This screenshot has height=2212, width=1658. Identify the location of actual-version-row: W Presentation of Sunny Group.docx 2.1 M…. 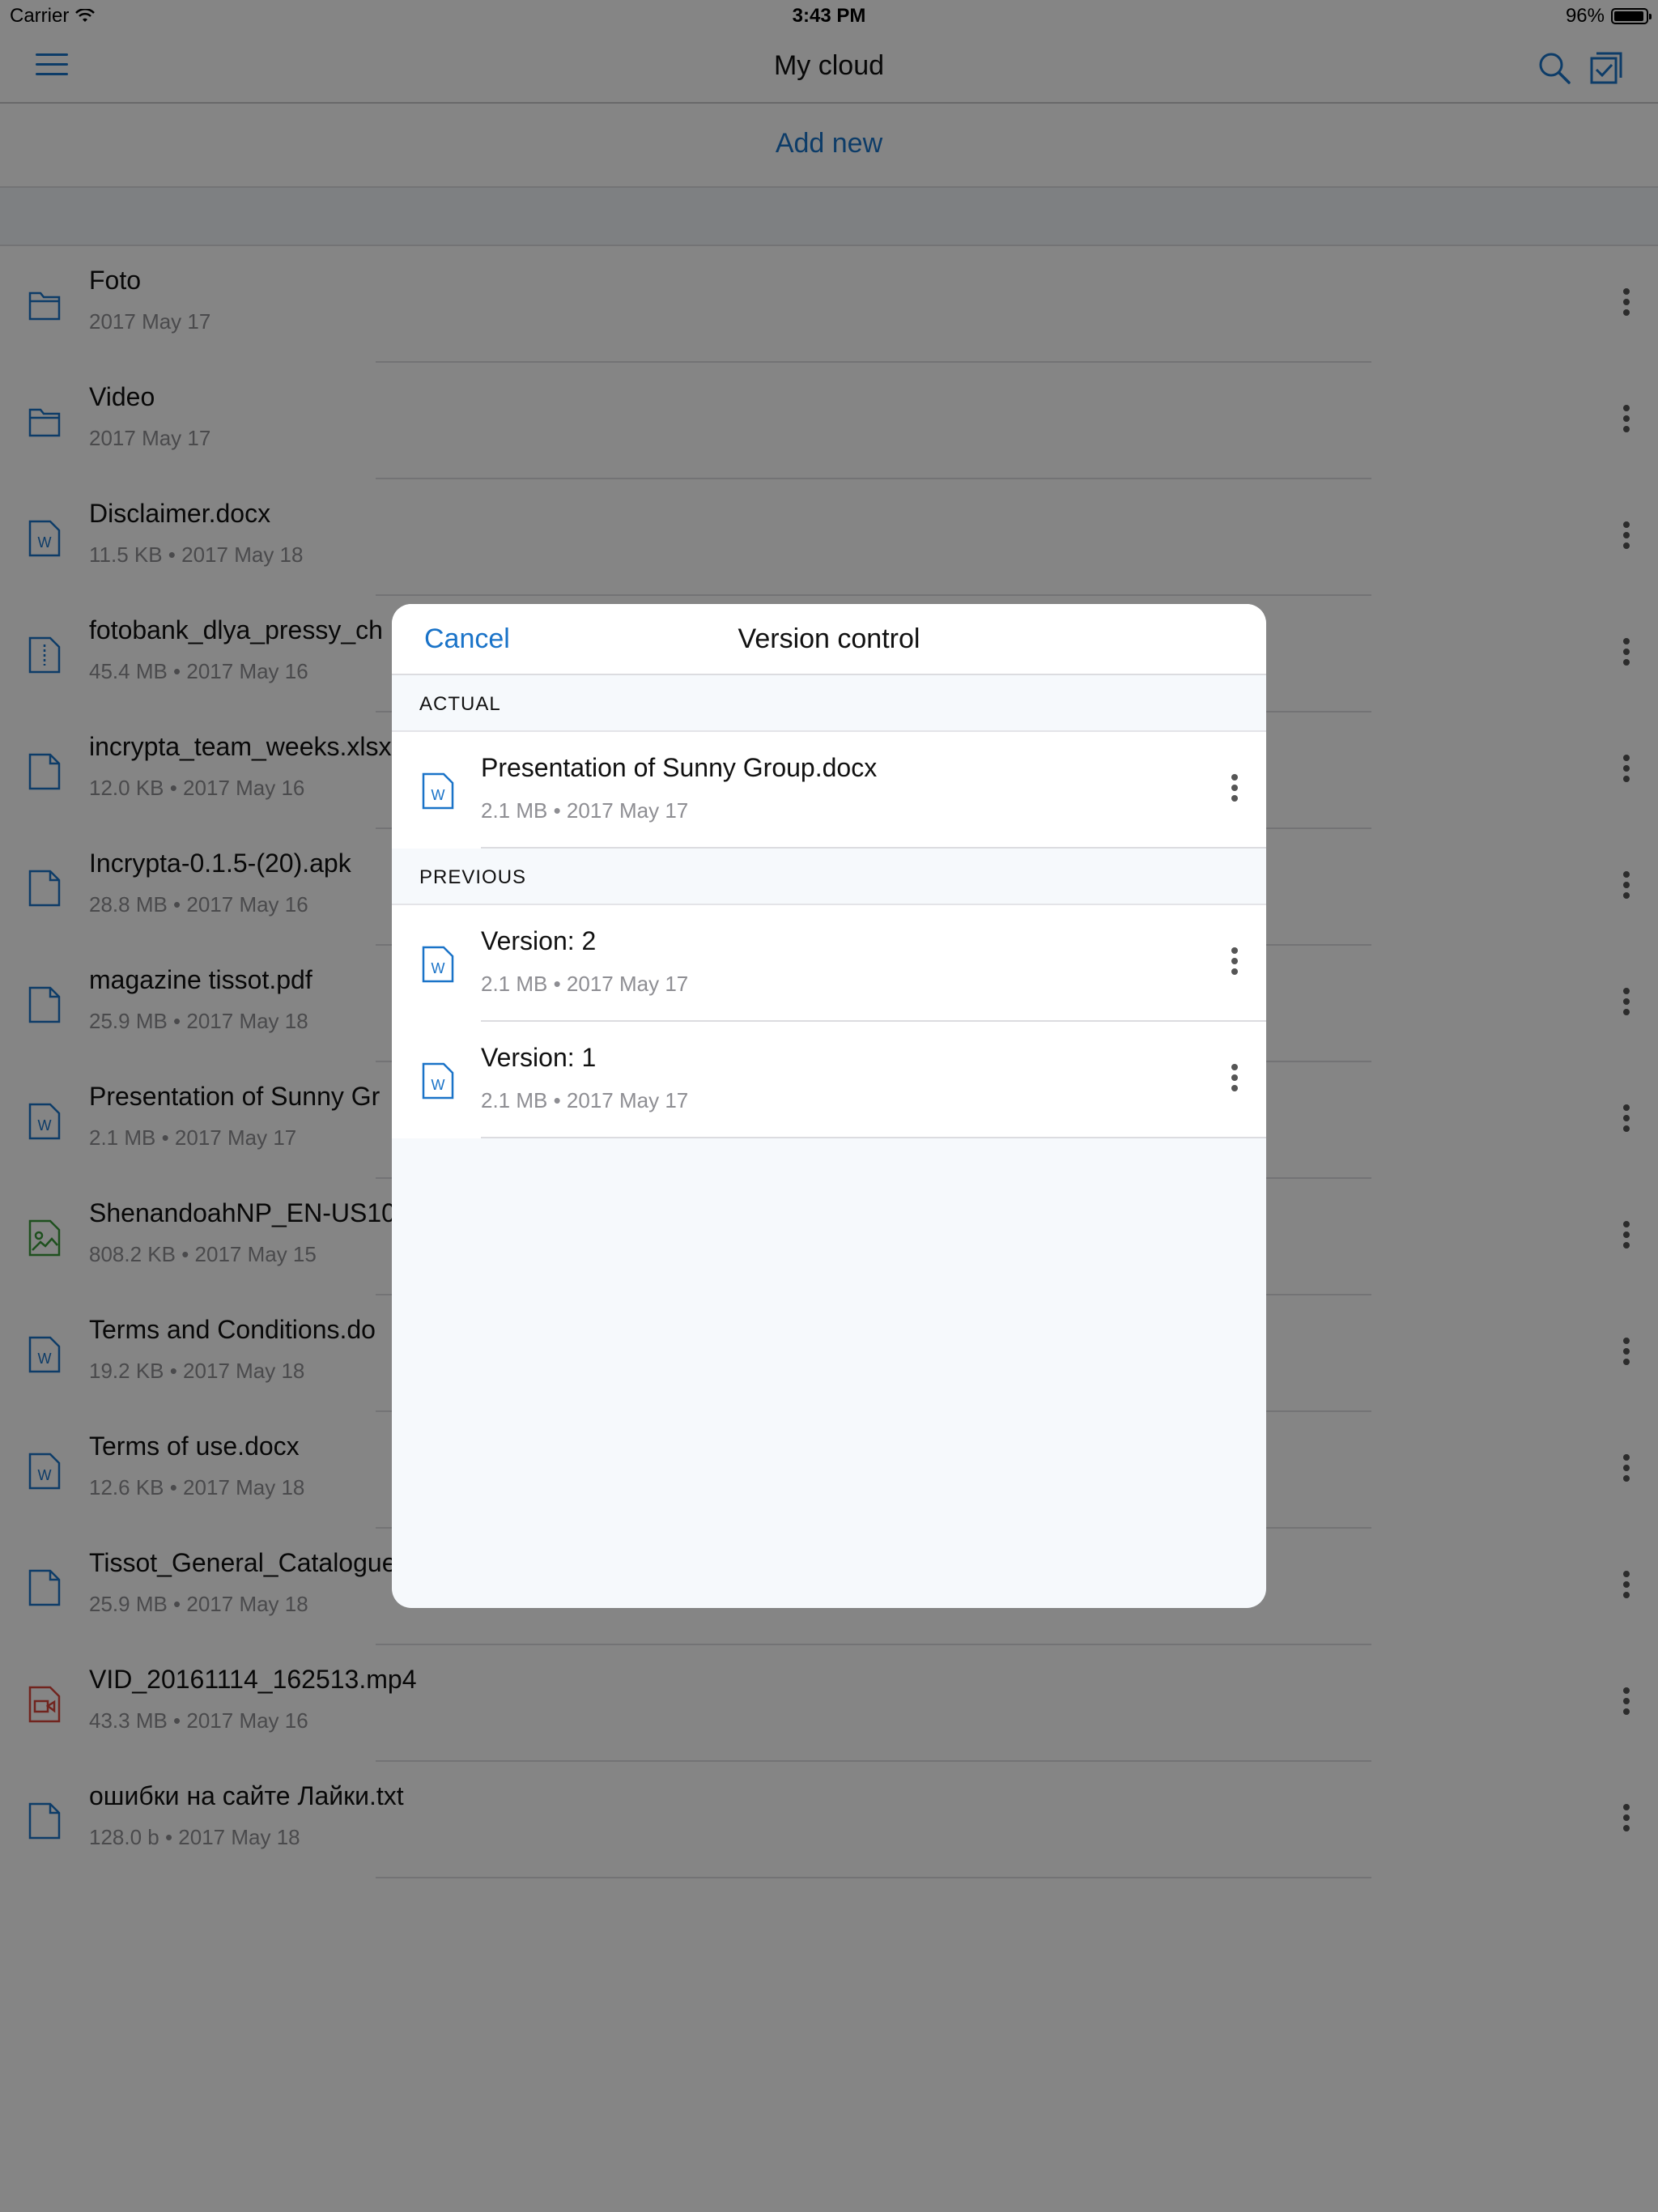
(829, 791).